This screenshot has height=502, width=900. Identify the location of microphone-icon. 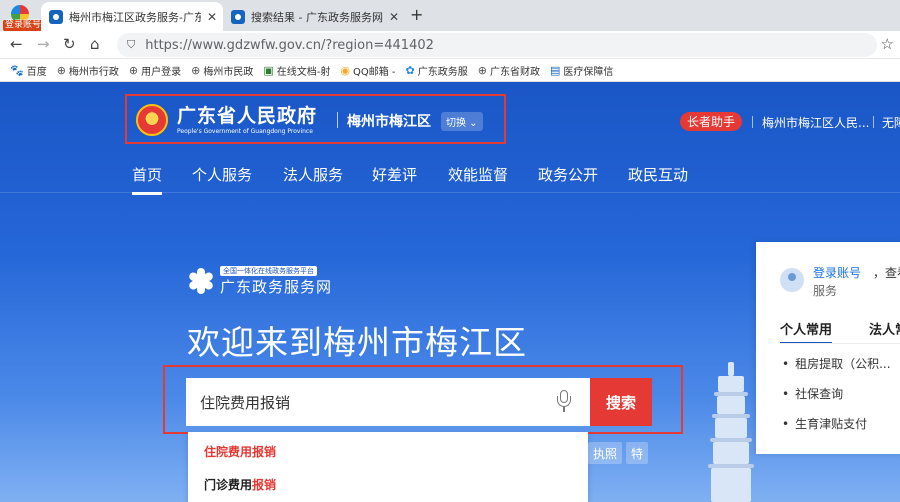
(564, 401).